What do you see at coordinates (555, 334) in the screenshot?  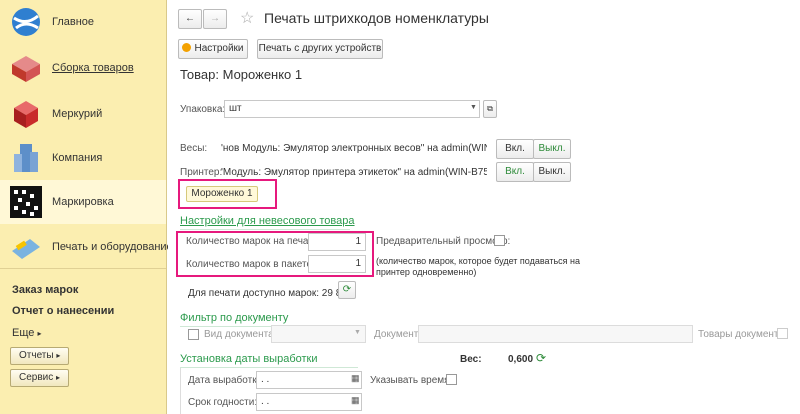 I see `document-field` at bounding box center [555, 334].